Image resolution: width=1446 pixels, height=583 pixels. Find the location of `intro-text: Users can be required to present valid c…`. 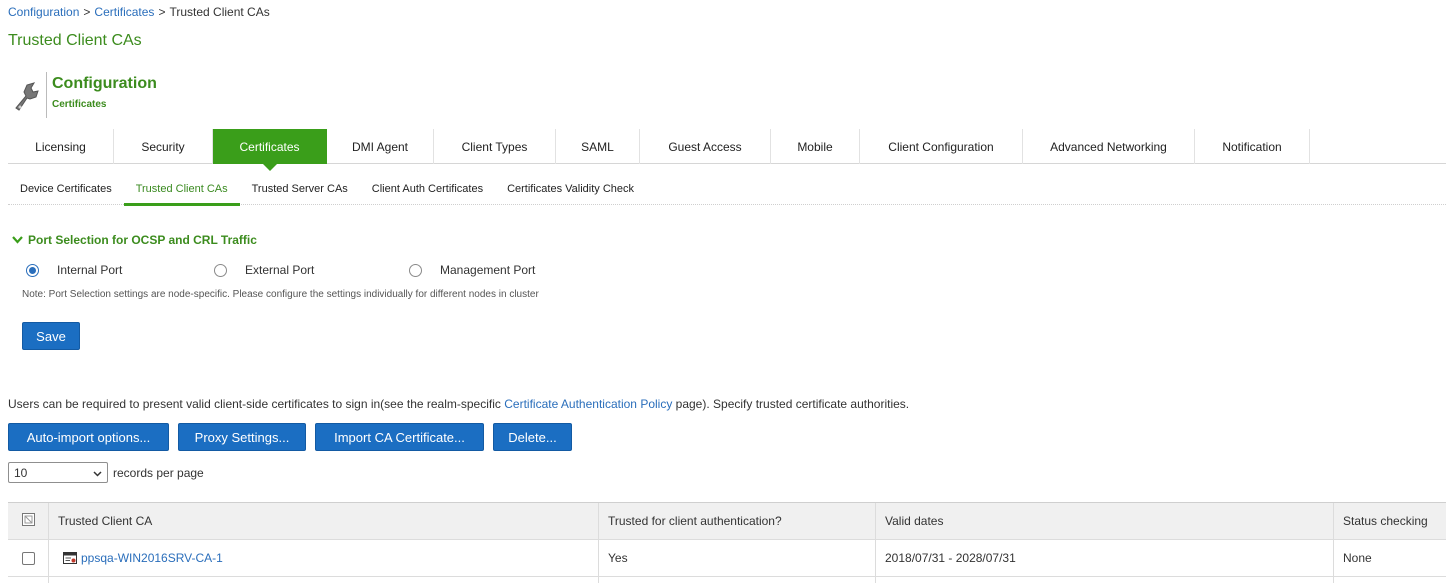

intro-text: Users can be required to present valid c… is located at coordinates (458, 404).